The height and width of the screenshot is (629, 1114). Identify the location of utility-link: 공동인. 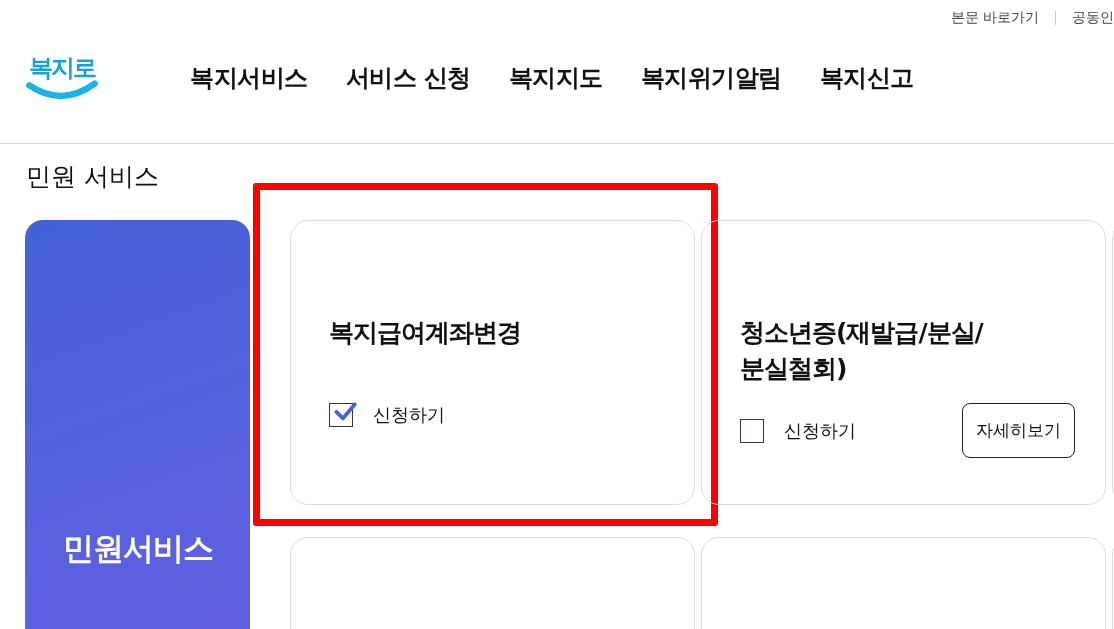
(1093, 18).